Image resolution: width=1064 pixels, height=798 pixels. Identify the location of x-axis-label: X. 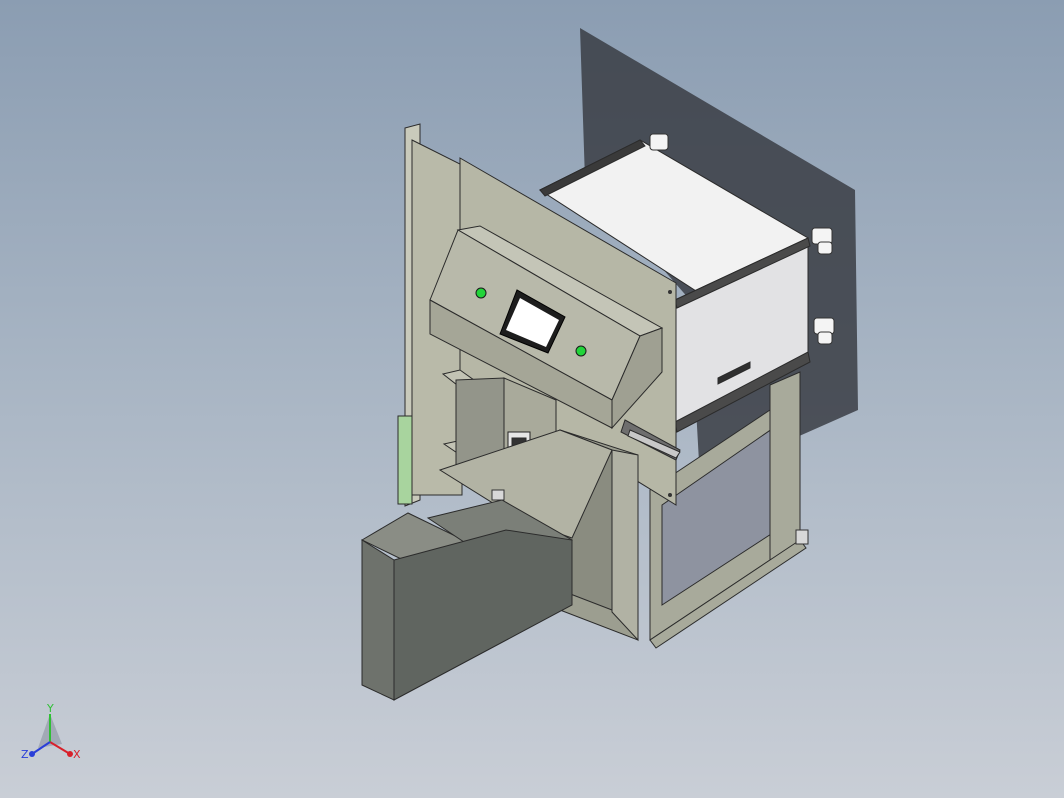
(77, 754).